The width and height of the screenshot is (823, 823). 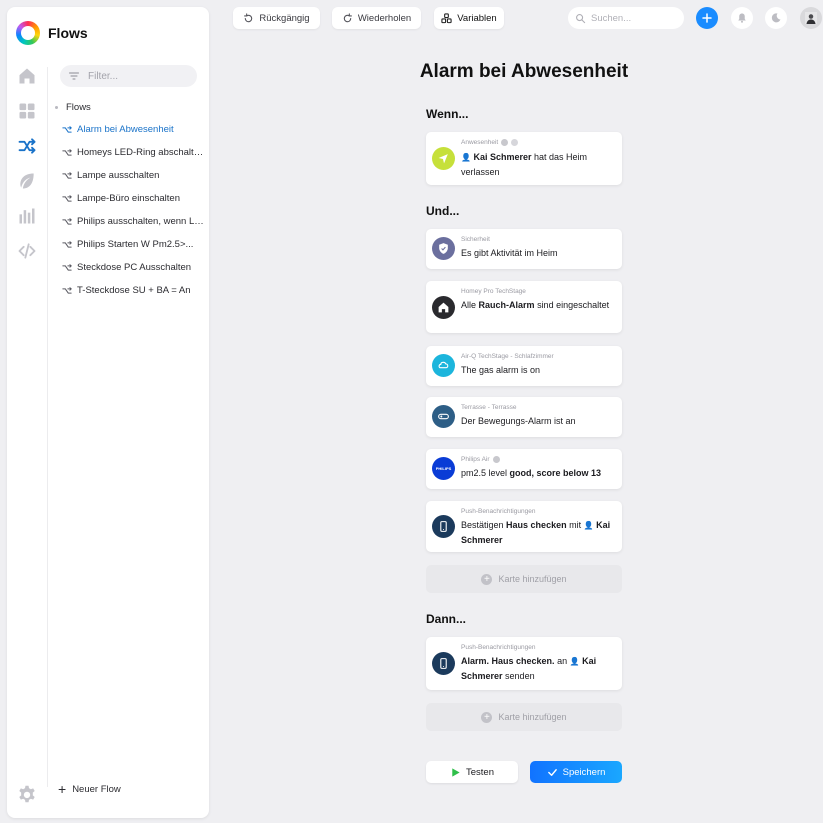 What do you see at coordinates (27, 794) in the screenshot?
I see `settings-icon` at bounding box center [27, 794].